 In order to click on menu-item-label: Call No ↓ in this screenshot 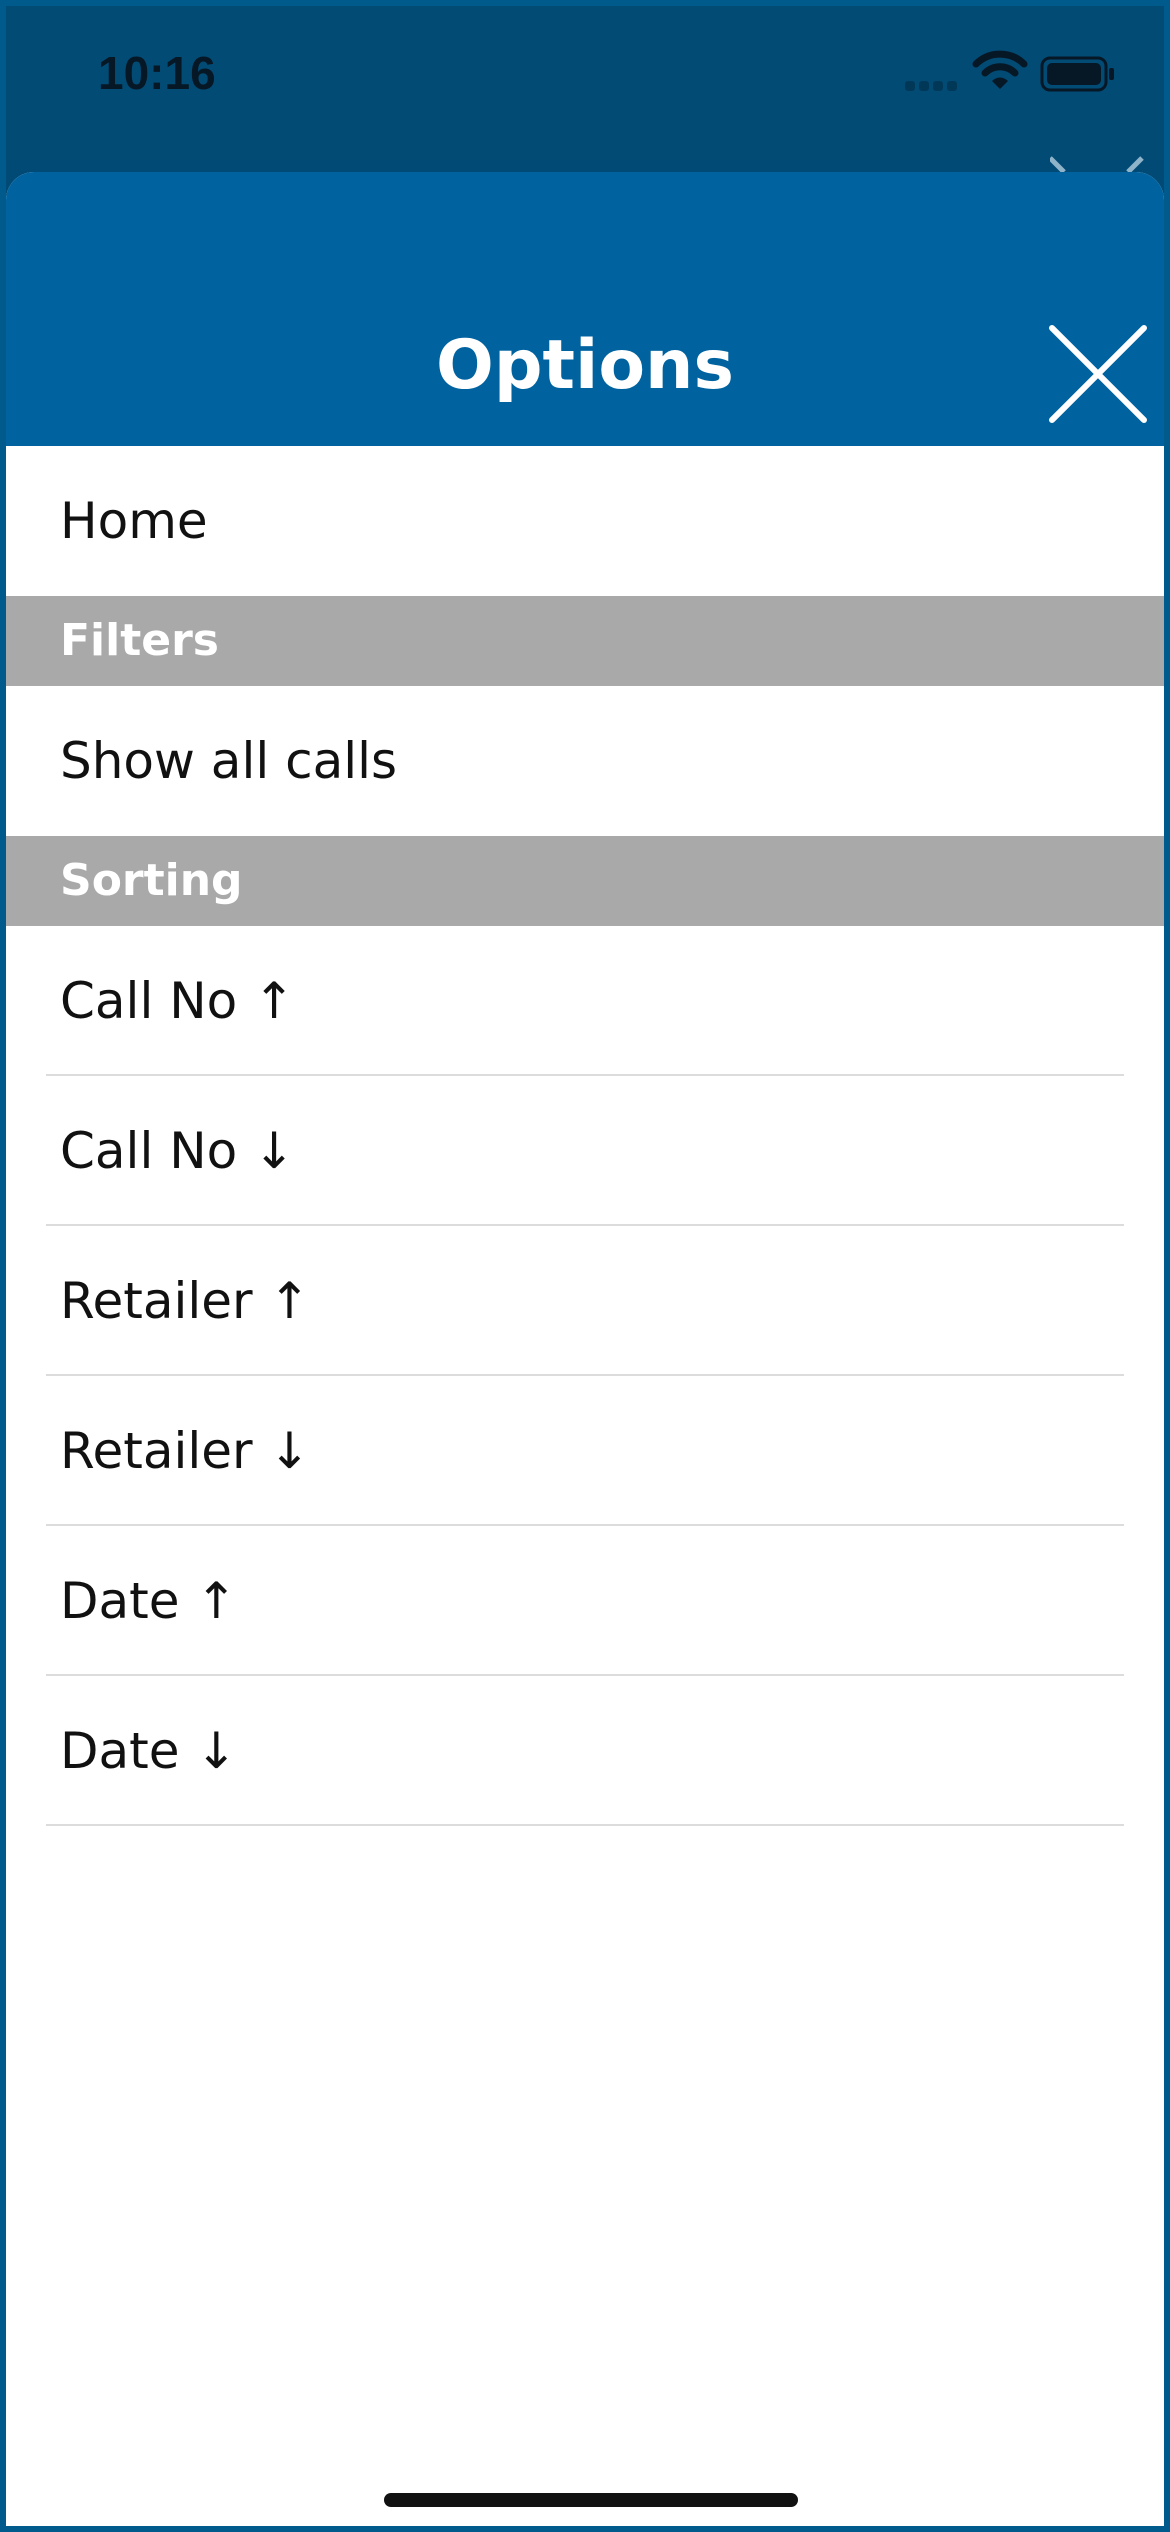, I will do `click(178, 1151)`.